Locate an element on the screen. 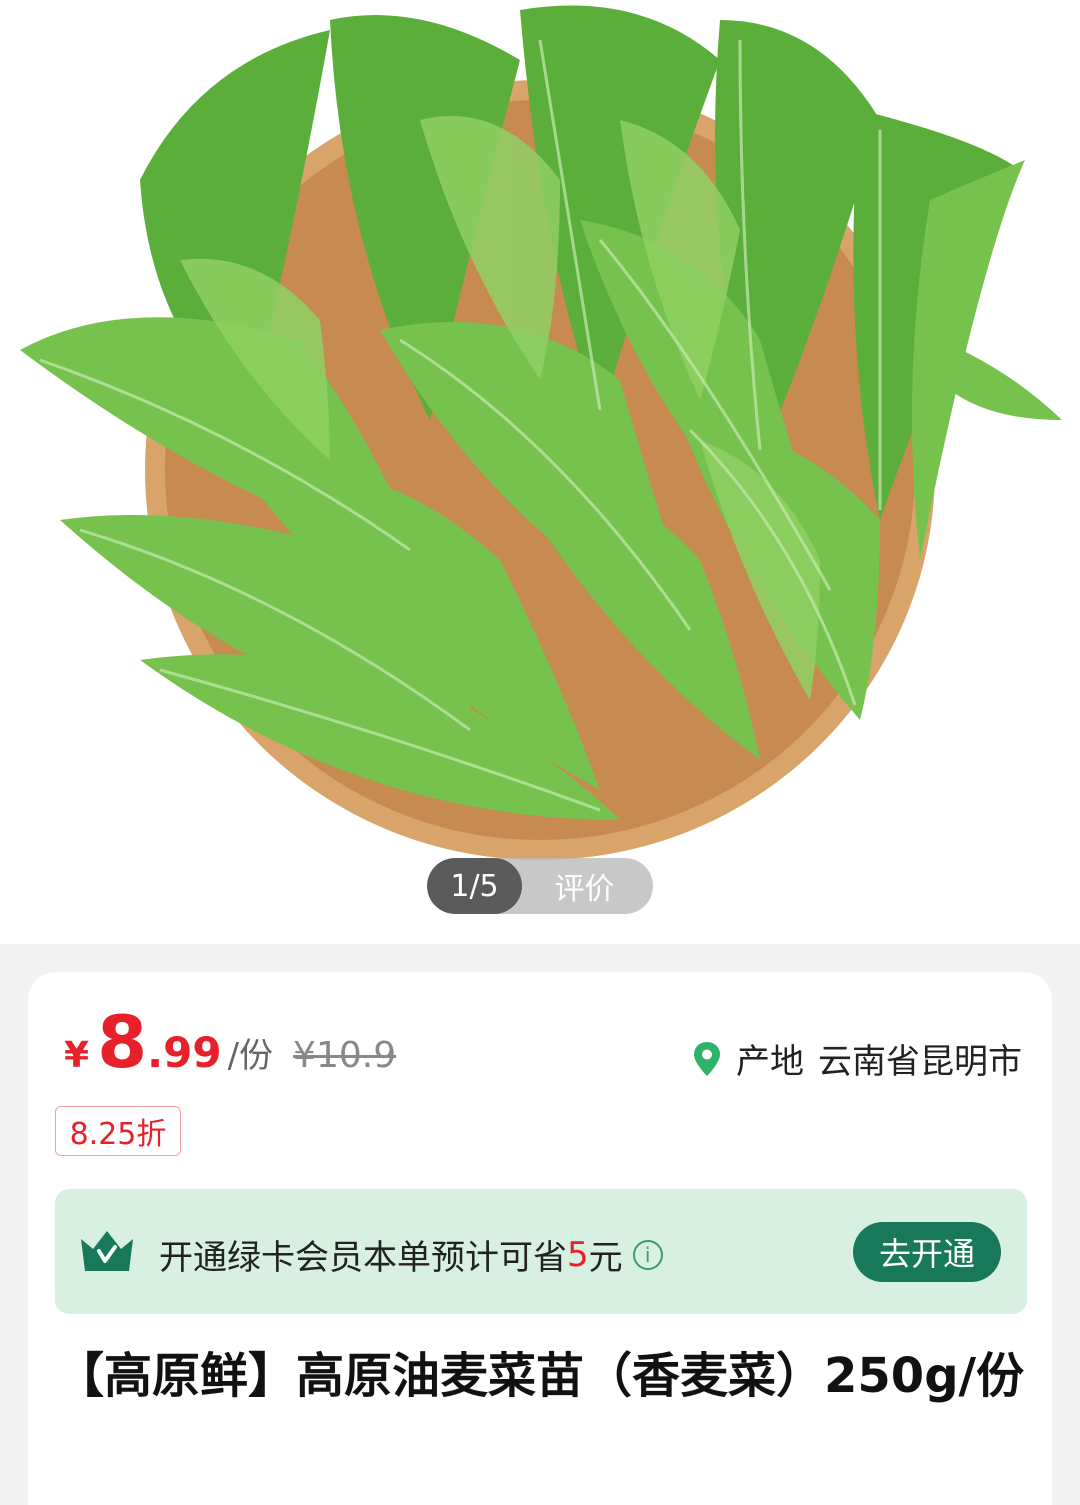 This screenshot has width=1080, height=1505. membership-text: 开通绿卡会员本单预计可省 5 元 i is located at coordinates (411, 1254).